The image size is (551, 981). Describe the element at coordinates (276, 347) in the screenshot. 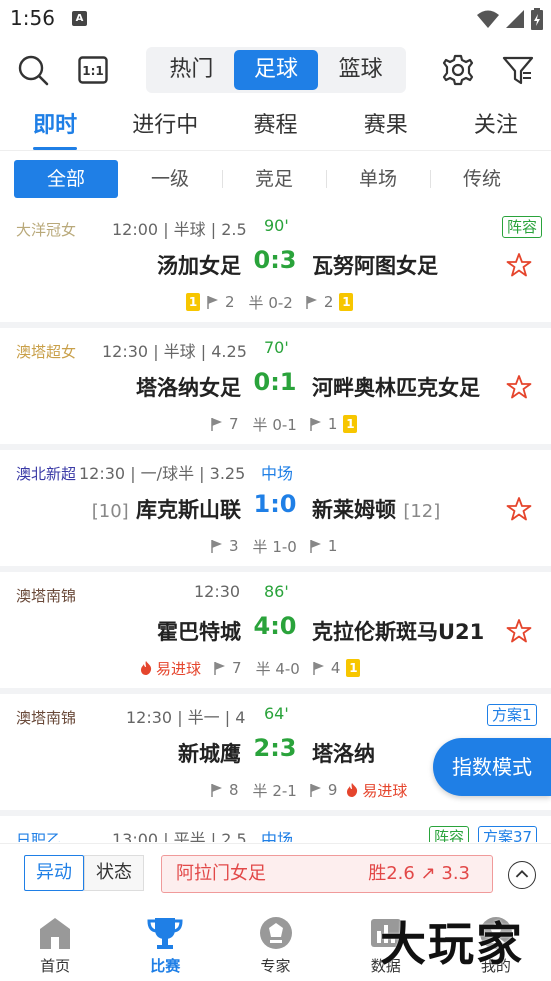

I see `match-status: 70'` at that location.